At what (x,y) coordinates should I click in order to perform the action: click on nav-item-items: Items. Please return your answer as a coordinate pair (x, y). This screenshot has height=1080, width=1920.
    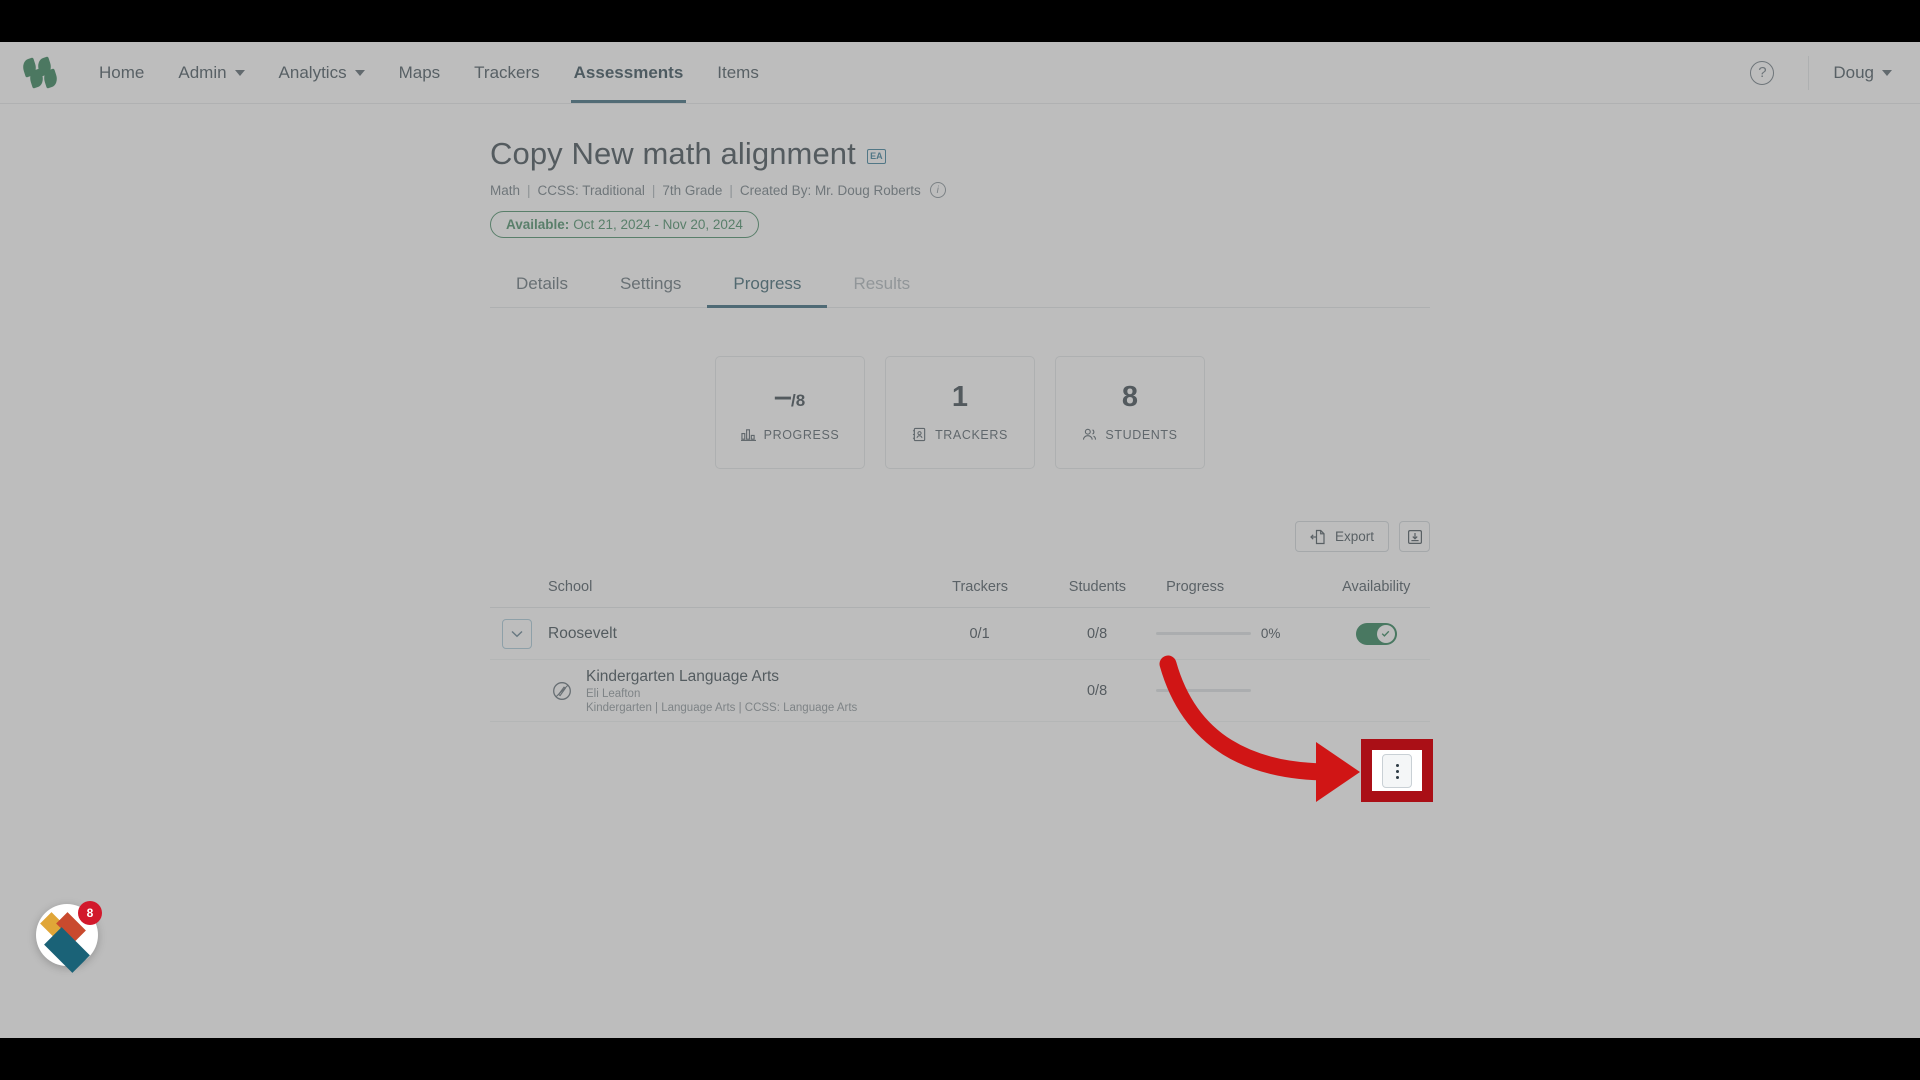
    Looking at the image, I should click on (738, 72).